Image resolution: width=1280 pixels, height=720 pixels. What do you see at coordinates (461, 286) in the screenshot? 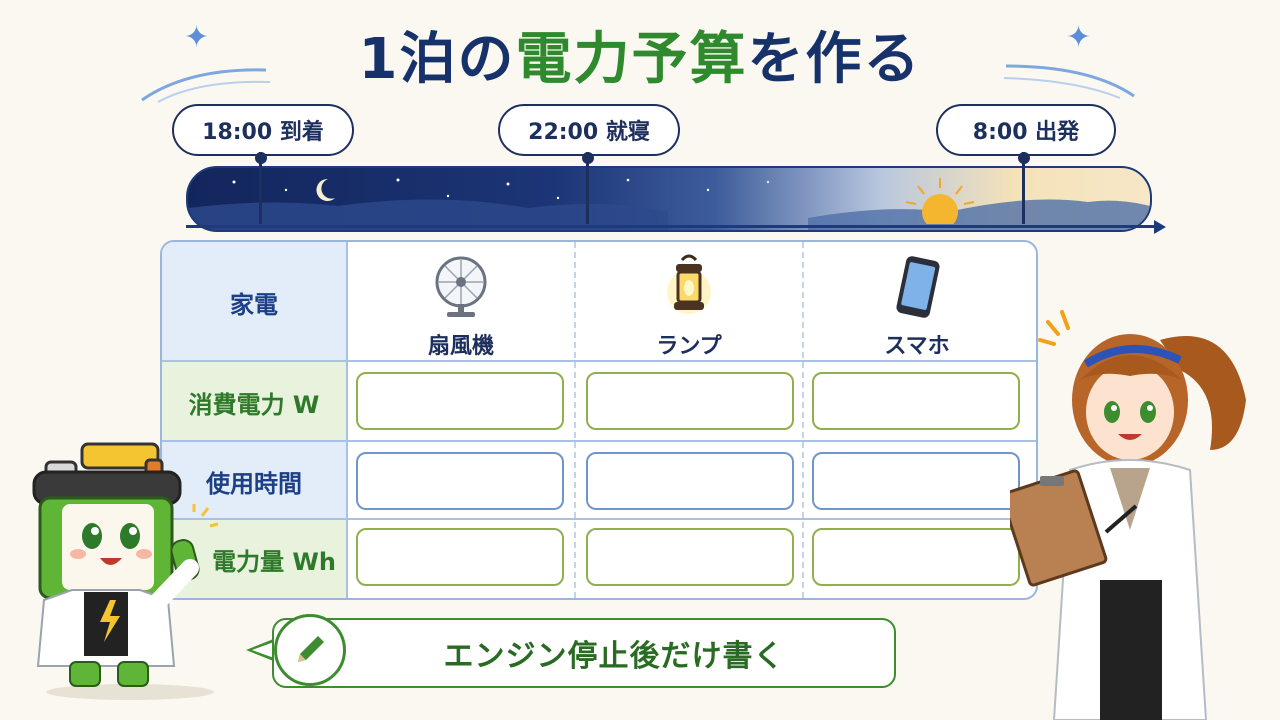
I see `fan-icon` at bounding box center [461, 286].